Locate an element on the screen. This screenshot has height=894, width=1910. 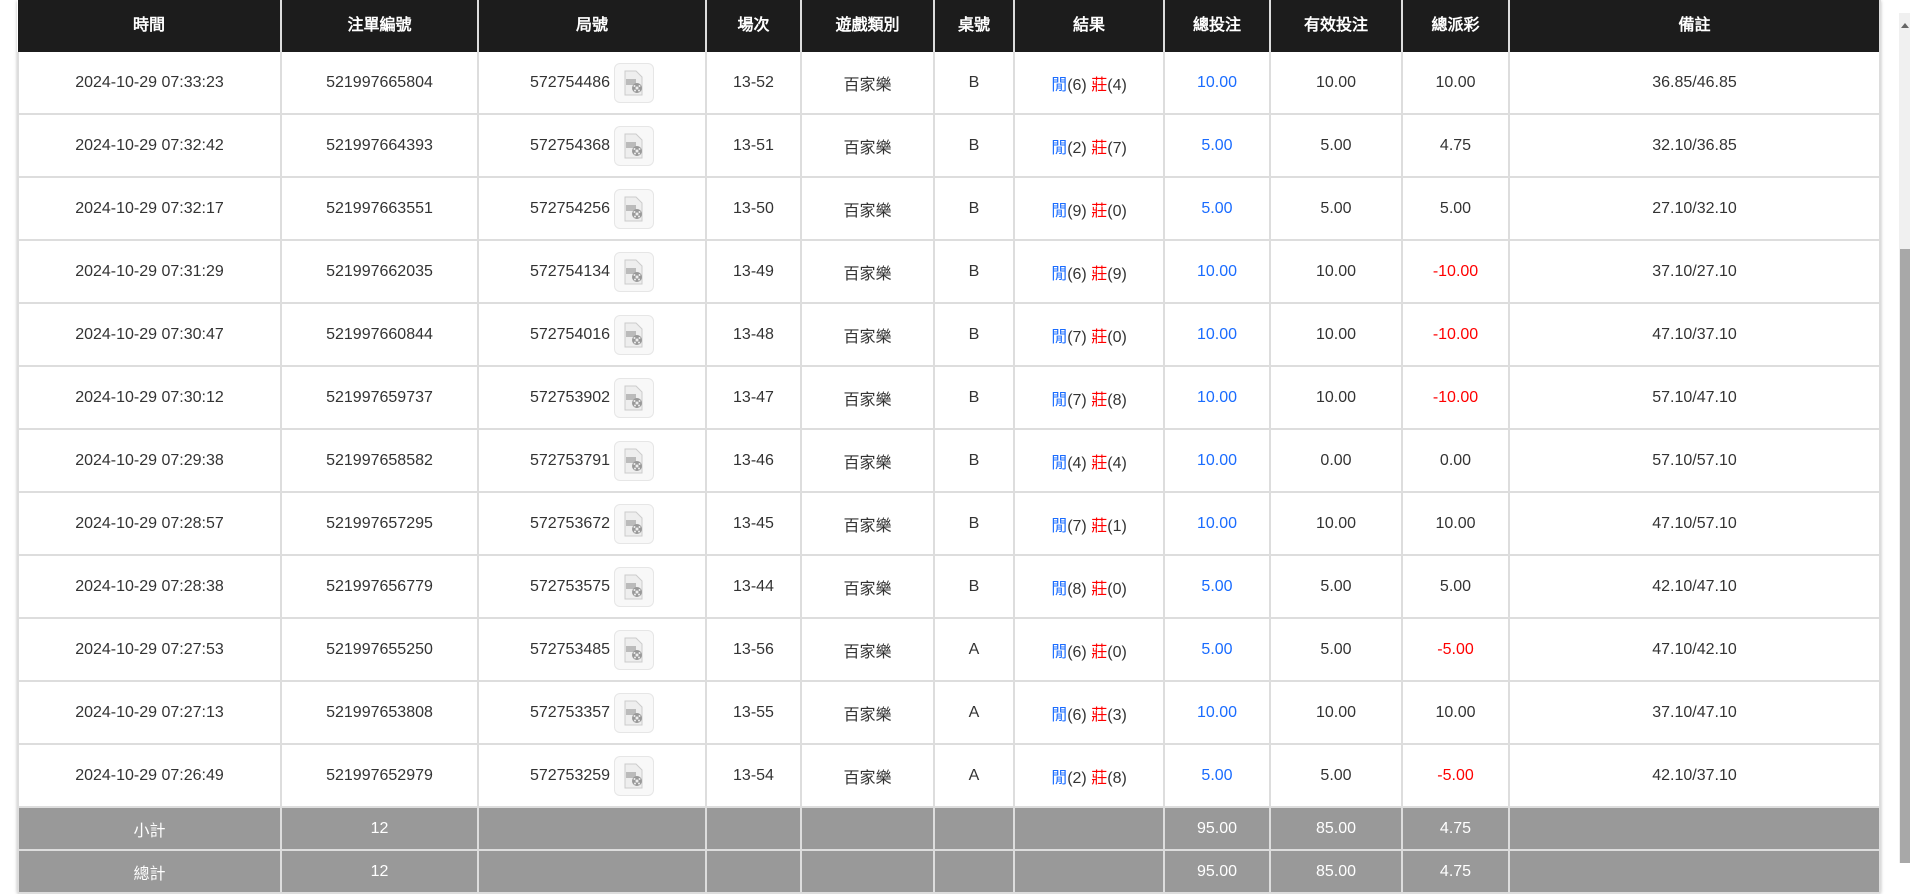
cell-bet-id: 521997658582 is located at coordinates (379, 461).